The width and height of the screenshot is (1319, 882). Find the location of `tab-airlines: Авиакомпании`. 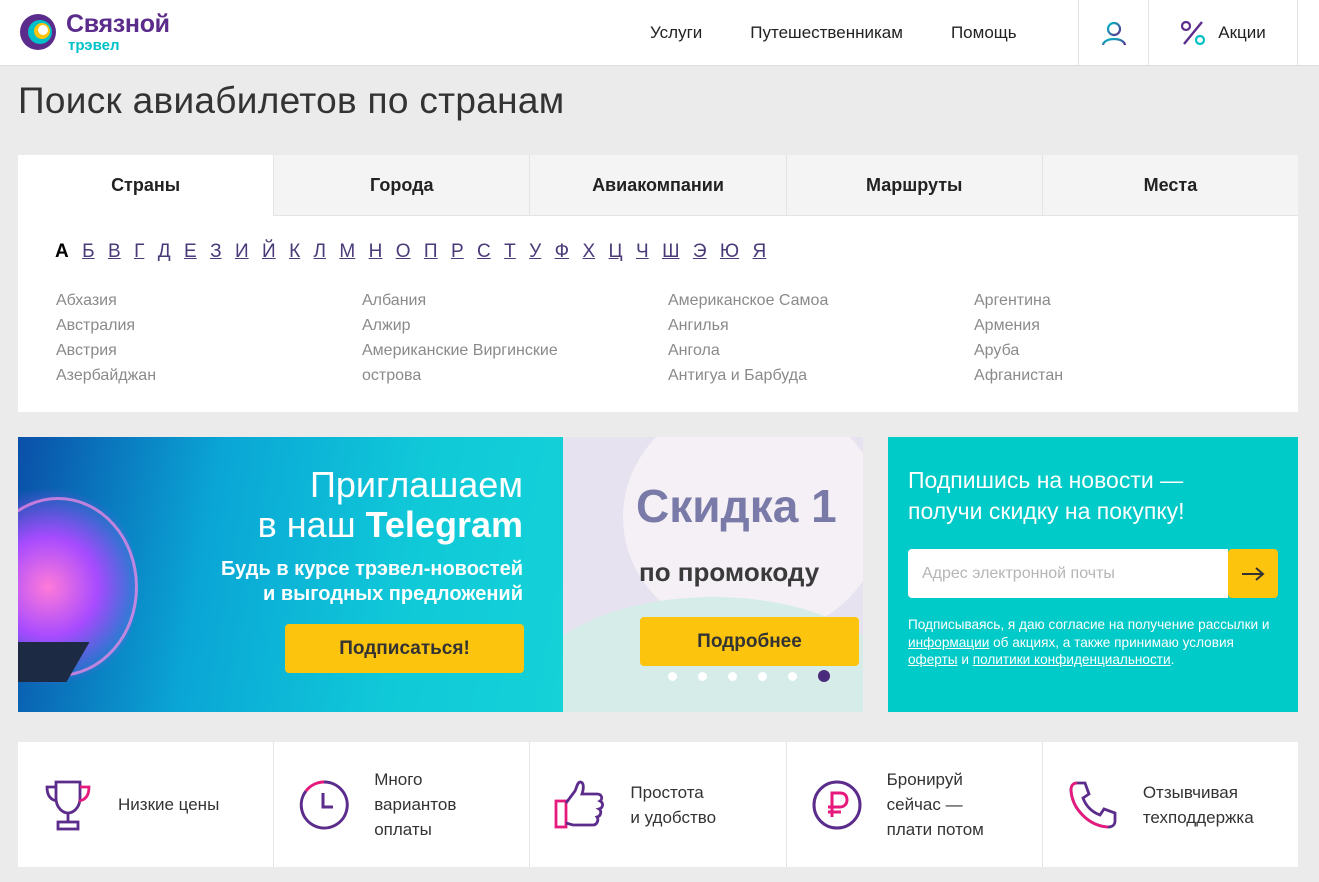

tab-airlines: Авиакомпании is located at coordinates (657, 185).